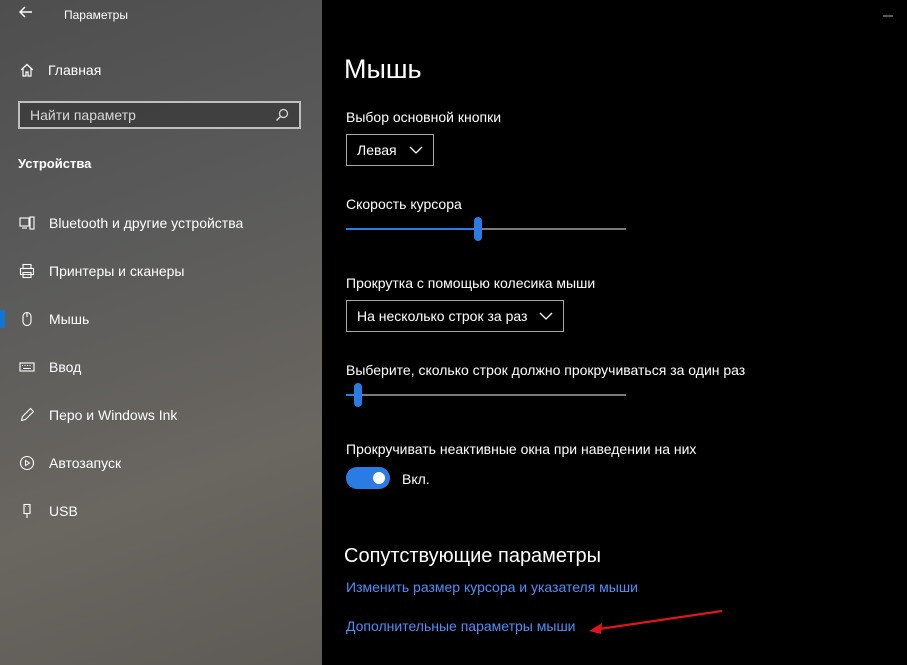  Describe the element at coordinates (55, 163) in the screenshot. I see `section-title: Устройства` at that location.